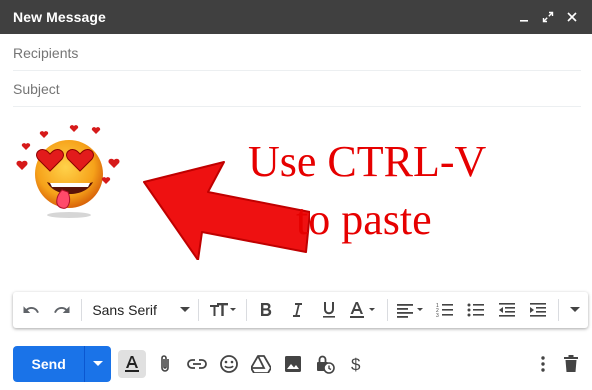 The width and height of the screenshot is (592, 390). I want to click on font-family-label: Sans Serif, so click(124, 310).